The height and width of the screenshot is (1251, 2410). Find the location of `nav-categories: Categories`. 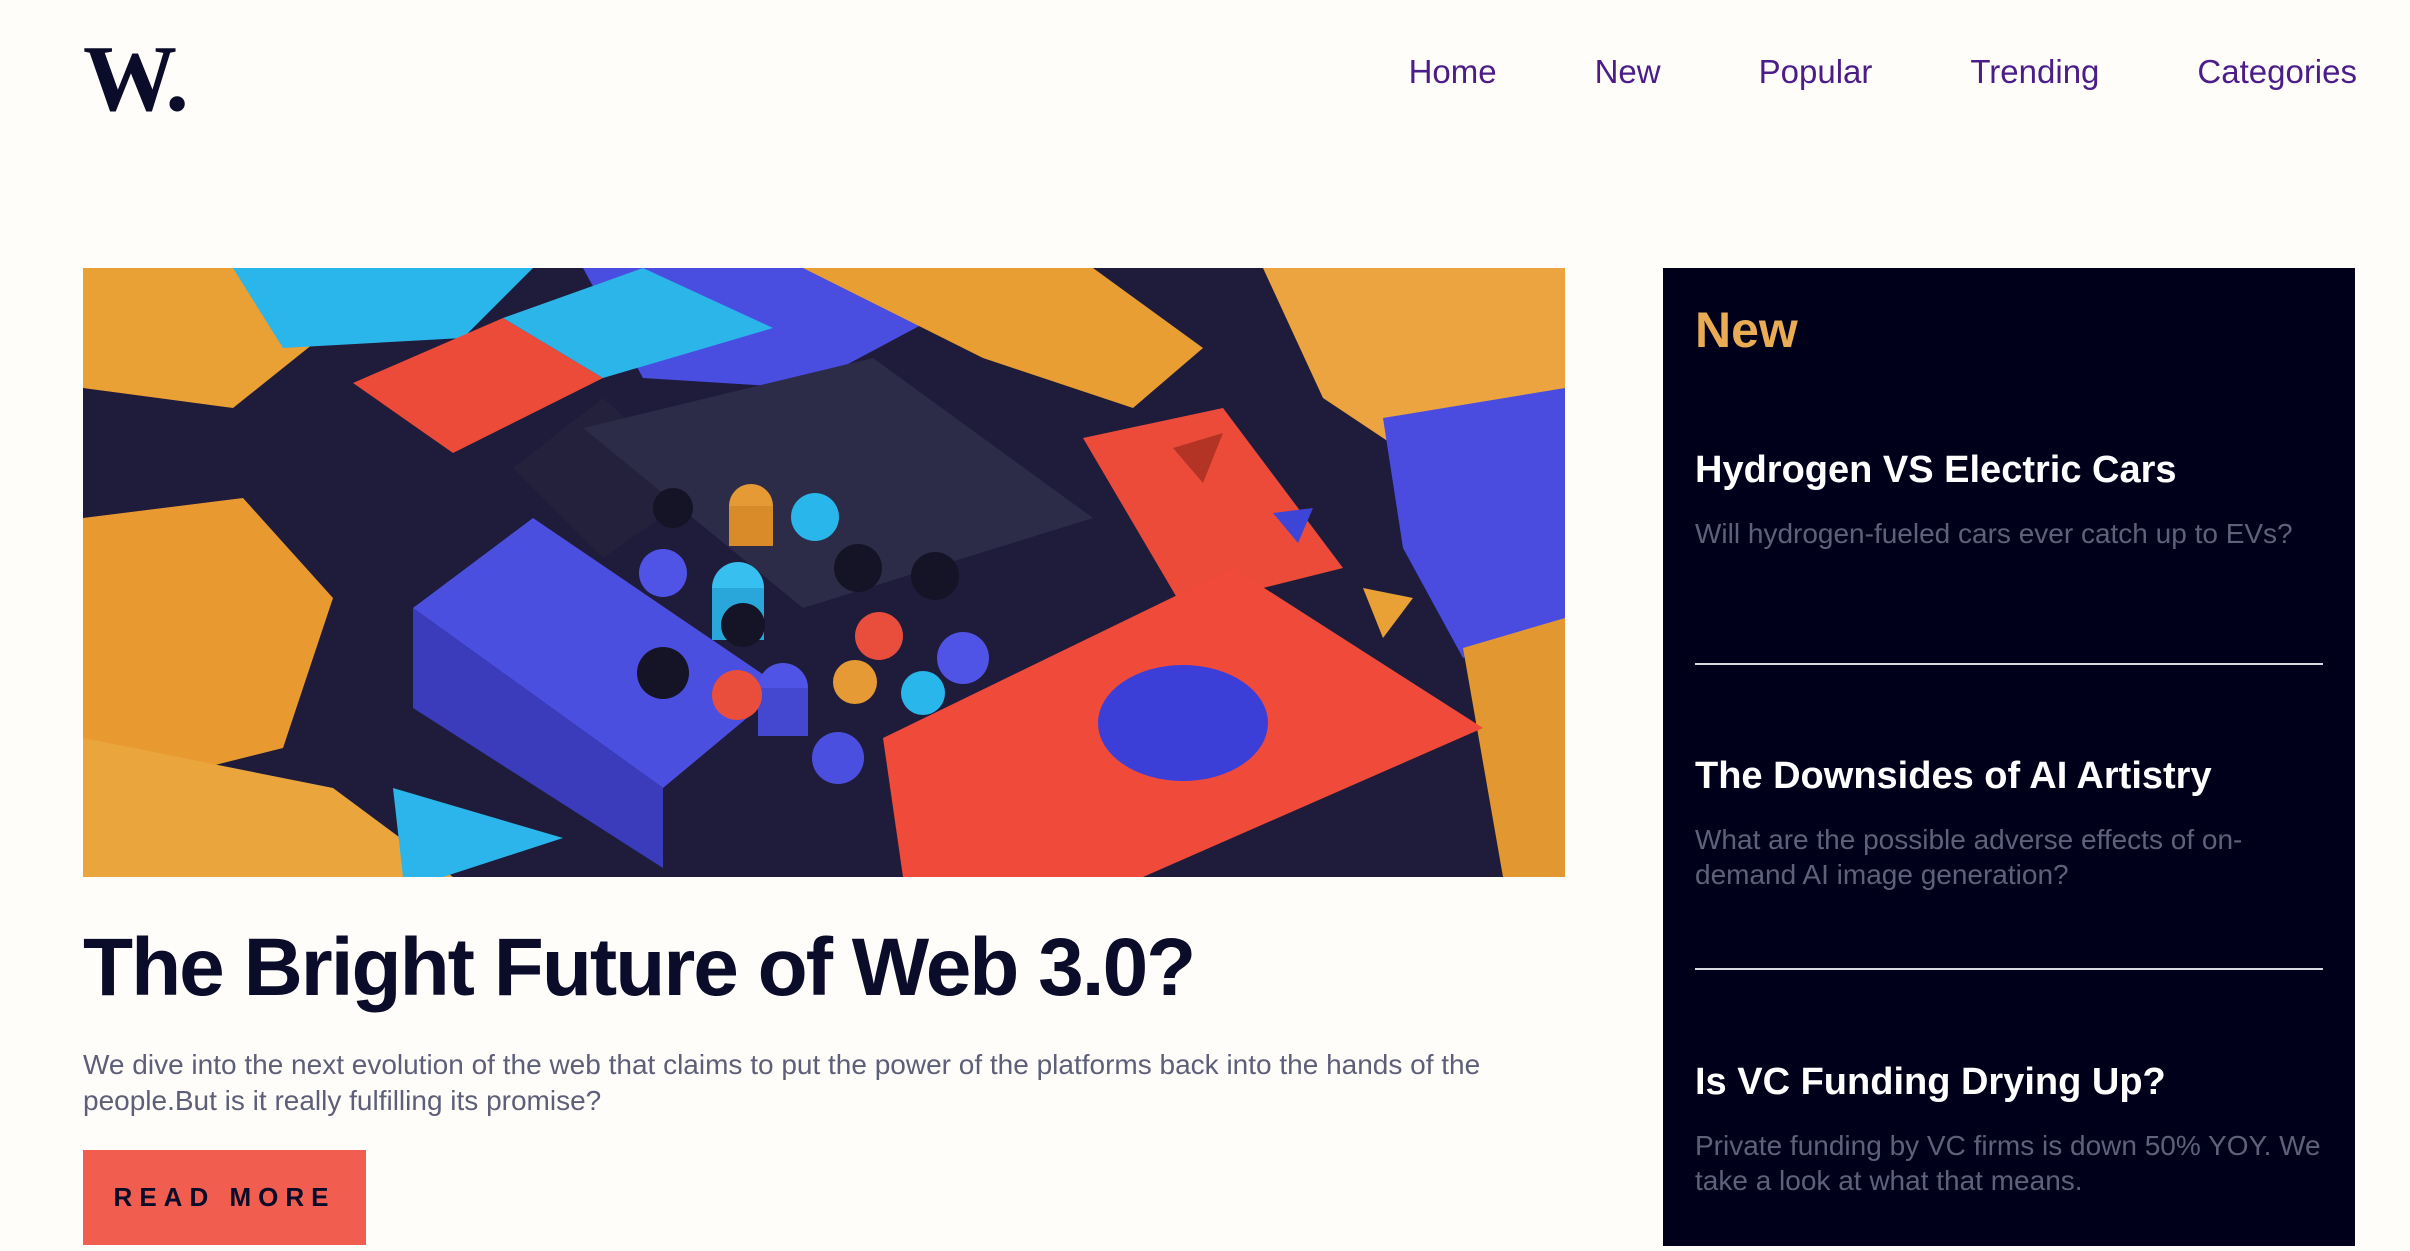

nav-categories: Categories is located at coordinates (2277, 72).